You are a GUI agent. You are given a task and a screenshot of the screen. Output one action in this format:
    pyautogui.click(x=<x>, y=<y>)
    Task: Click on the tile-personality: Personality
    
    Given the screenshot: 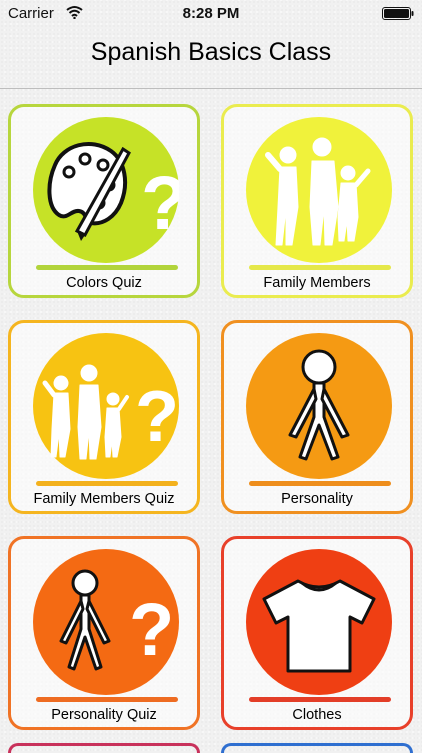 What is the action you would take?
    pyautogui.click(x=317, y=417)
    